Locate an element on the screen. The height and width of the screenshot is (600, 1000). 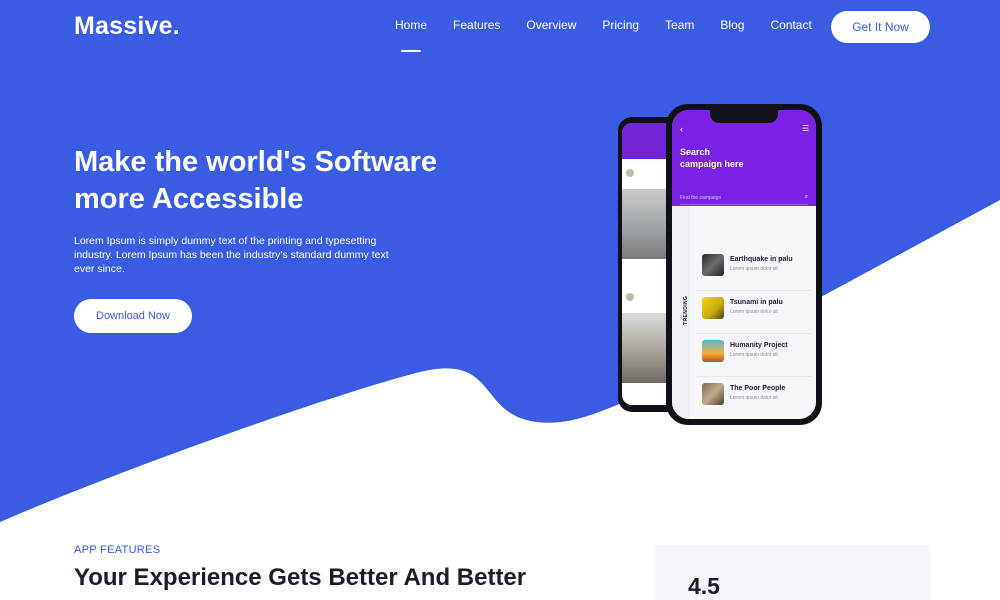
nav-item-team: Team is located at coordinates (679, 25).